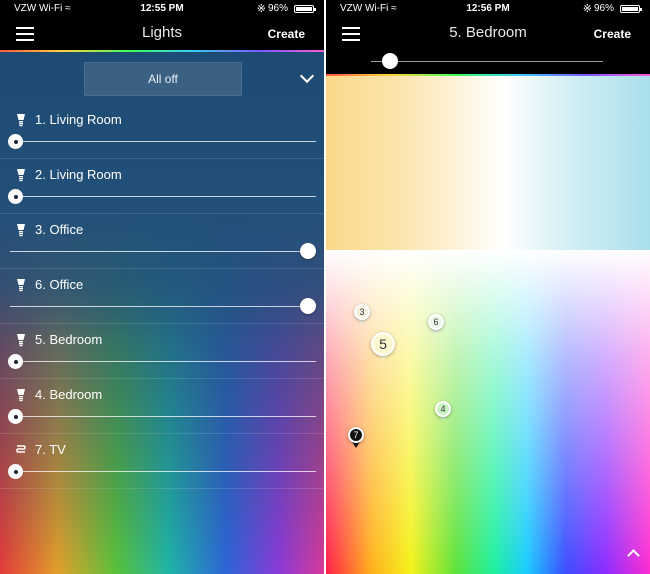 The image size is (650, 574). Describe the element at coordinates (162, 241) in the screenshot. I see `light-row: 3. Office` at that location.